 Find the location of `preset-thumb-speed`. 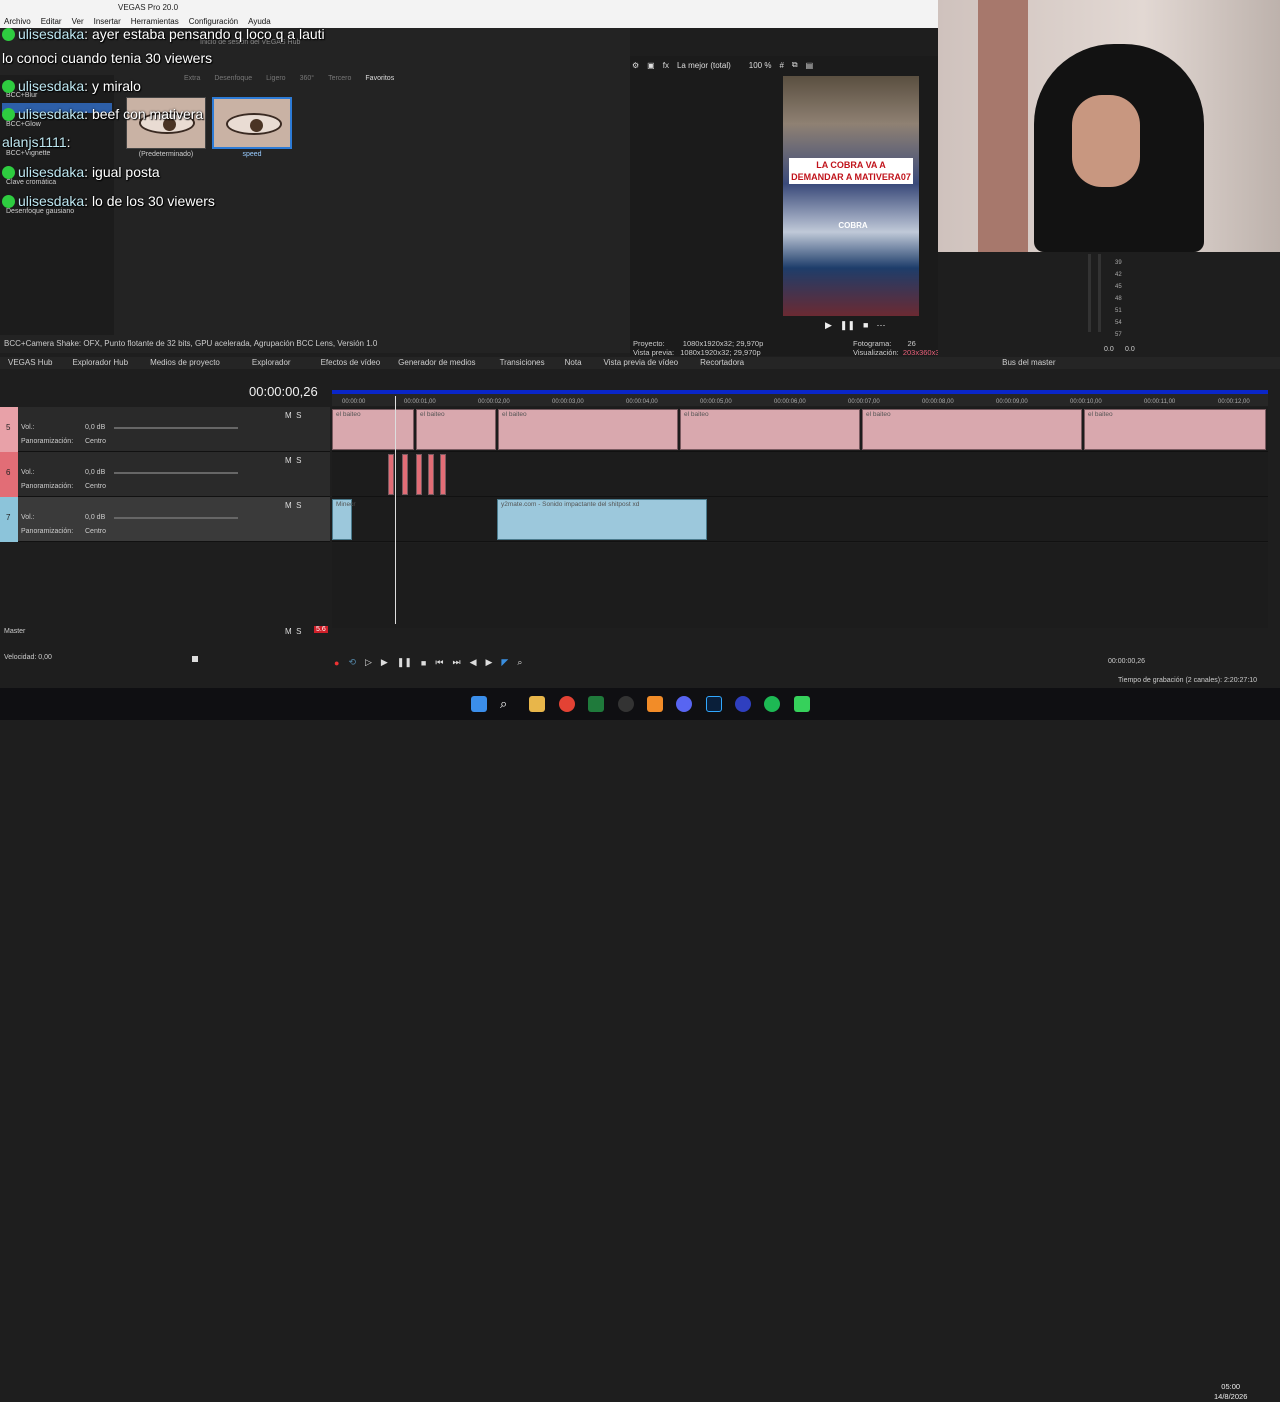

preset-thumb-speed is located at coordinates (252, 123).